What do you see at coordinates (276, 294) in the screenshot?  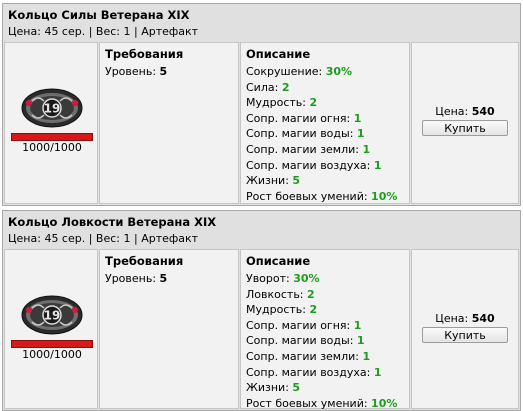 I see `stat-label: Ловкость:` at bounding box center [276, 294].